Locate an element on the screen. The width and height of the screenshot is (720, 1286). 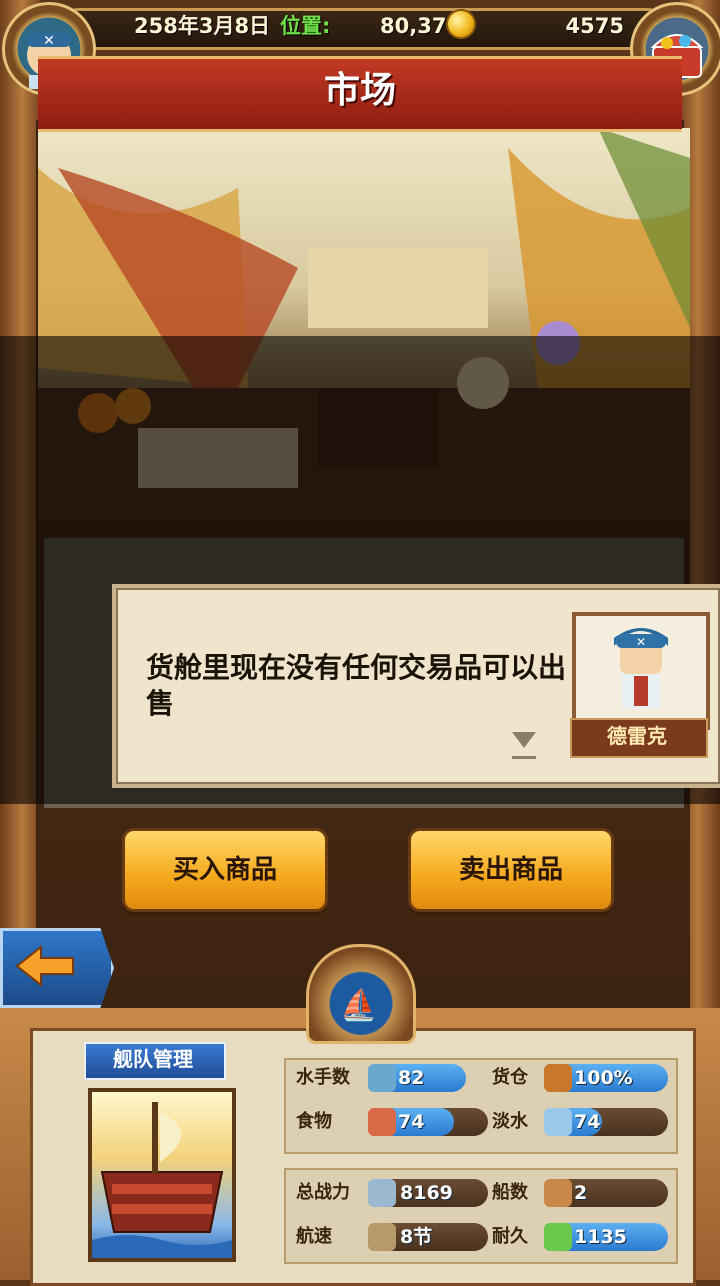
sail-icon is located at coordinates (382, 1237).